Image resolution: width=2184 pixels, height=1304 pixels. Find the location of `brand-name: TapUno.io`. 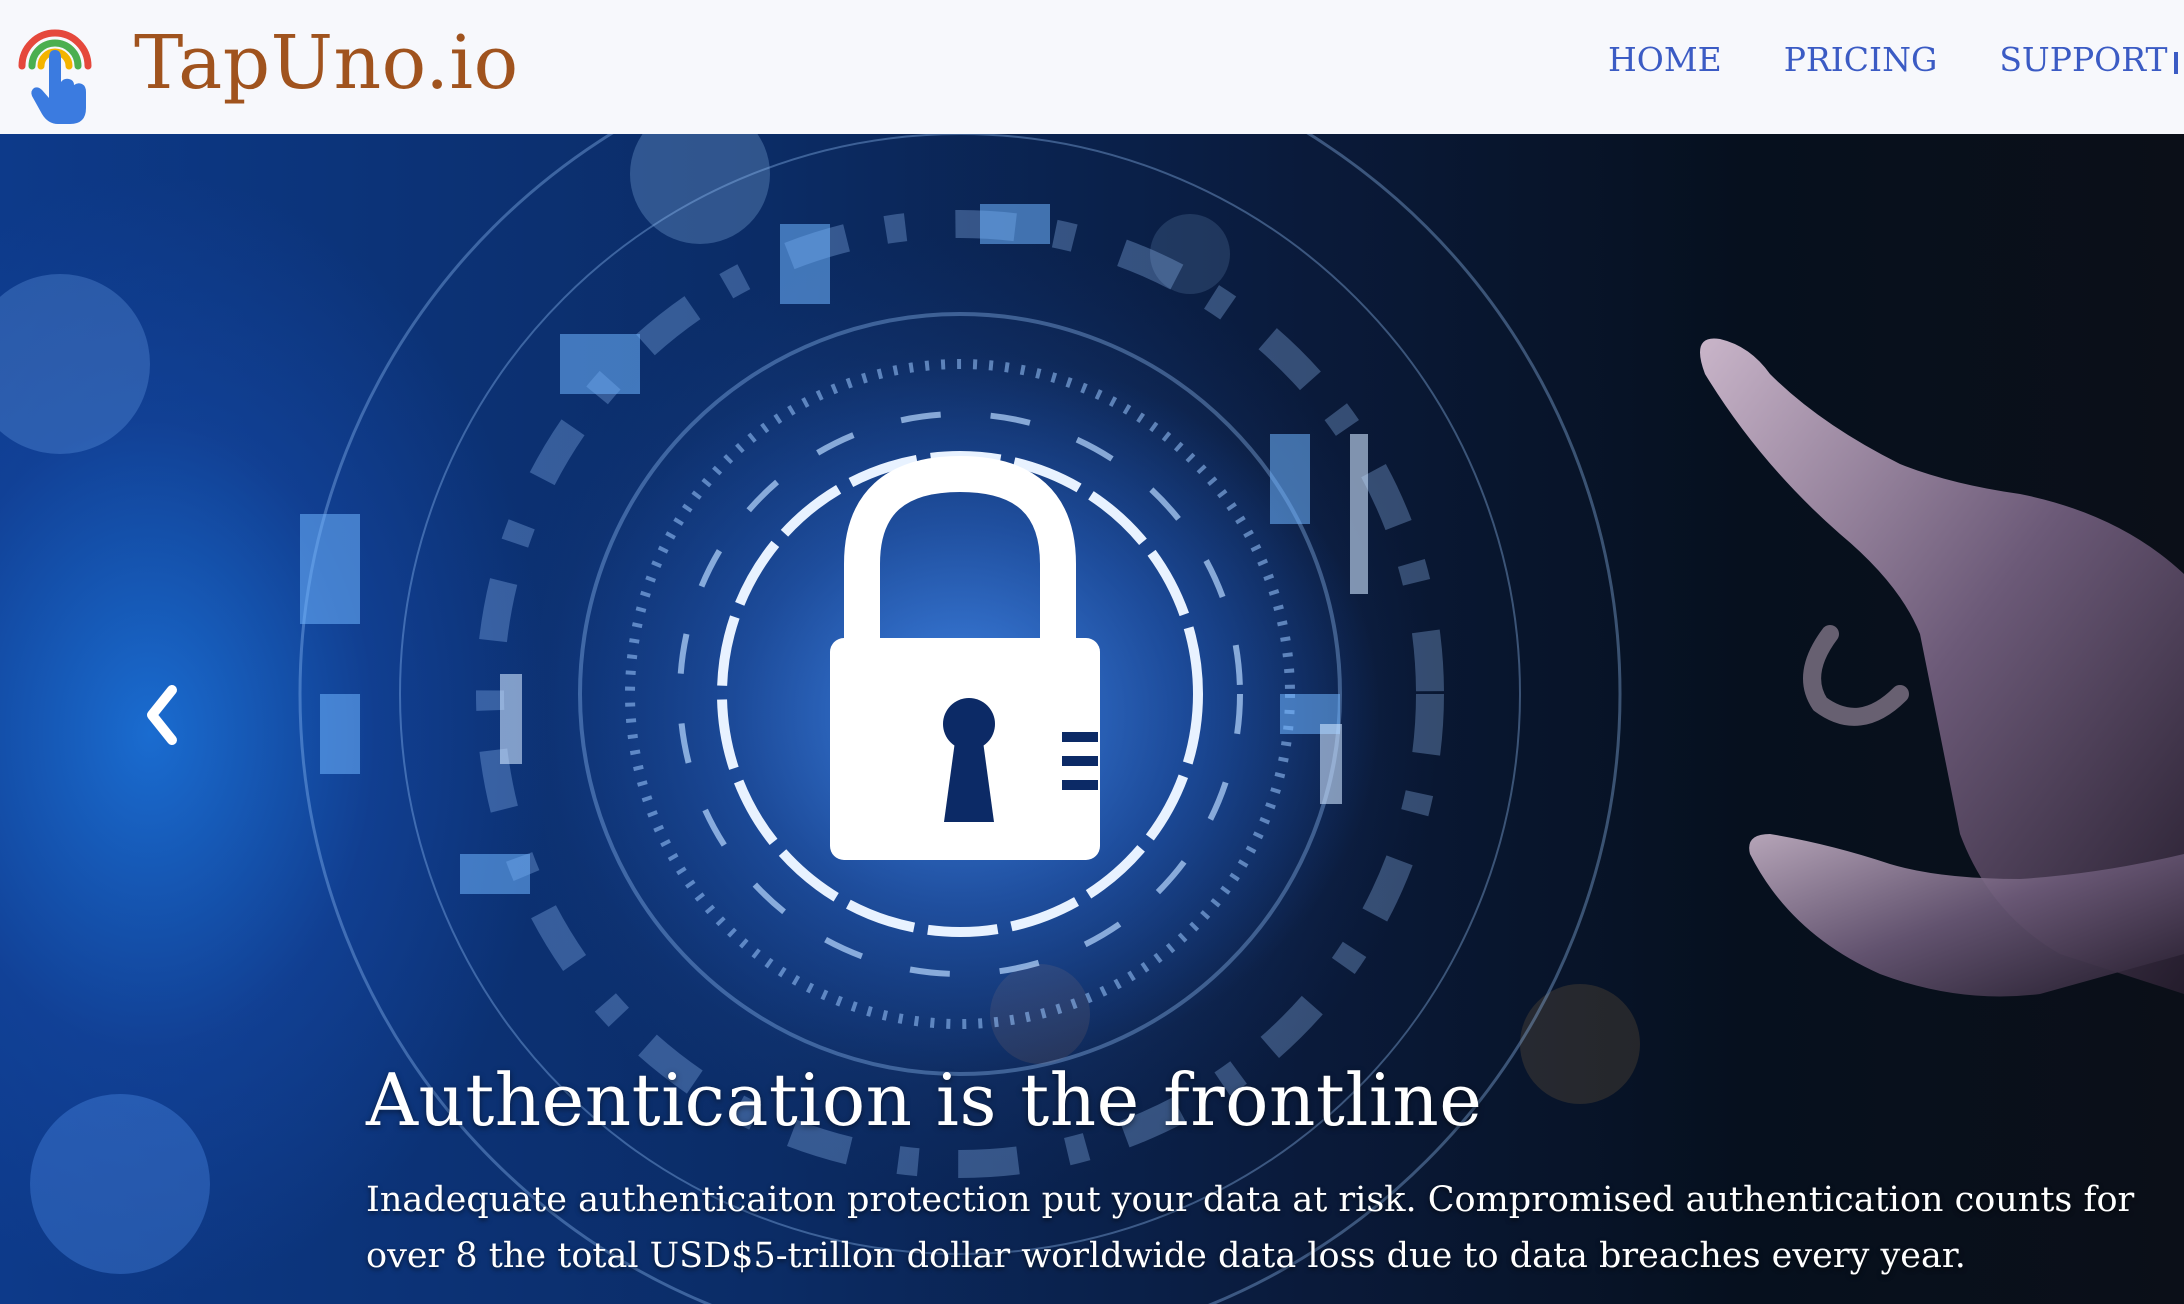

brand-name: TapUno.io is located at coordinates (326, 63).